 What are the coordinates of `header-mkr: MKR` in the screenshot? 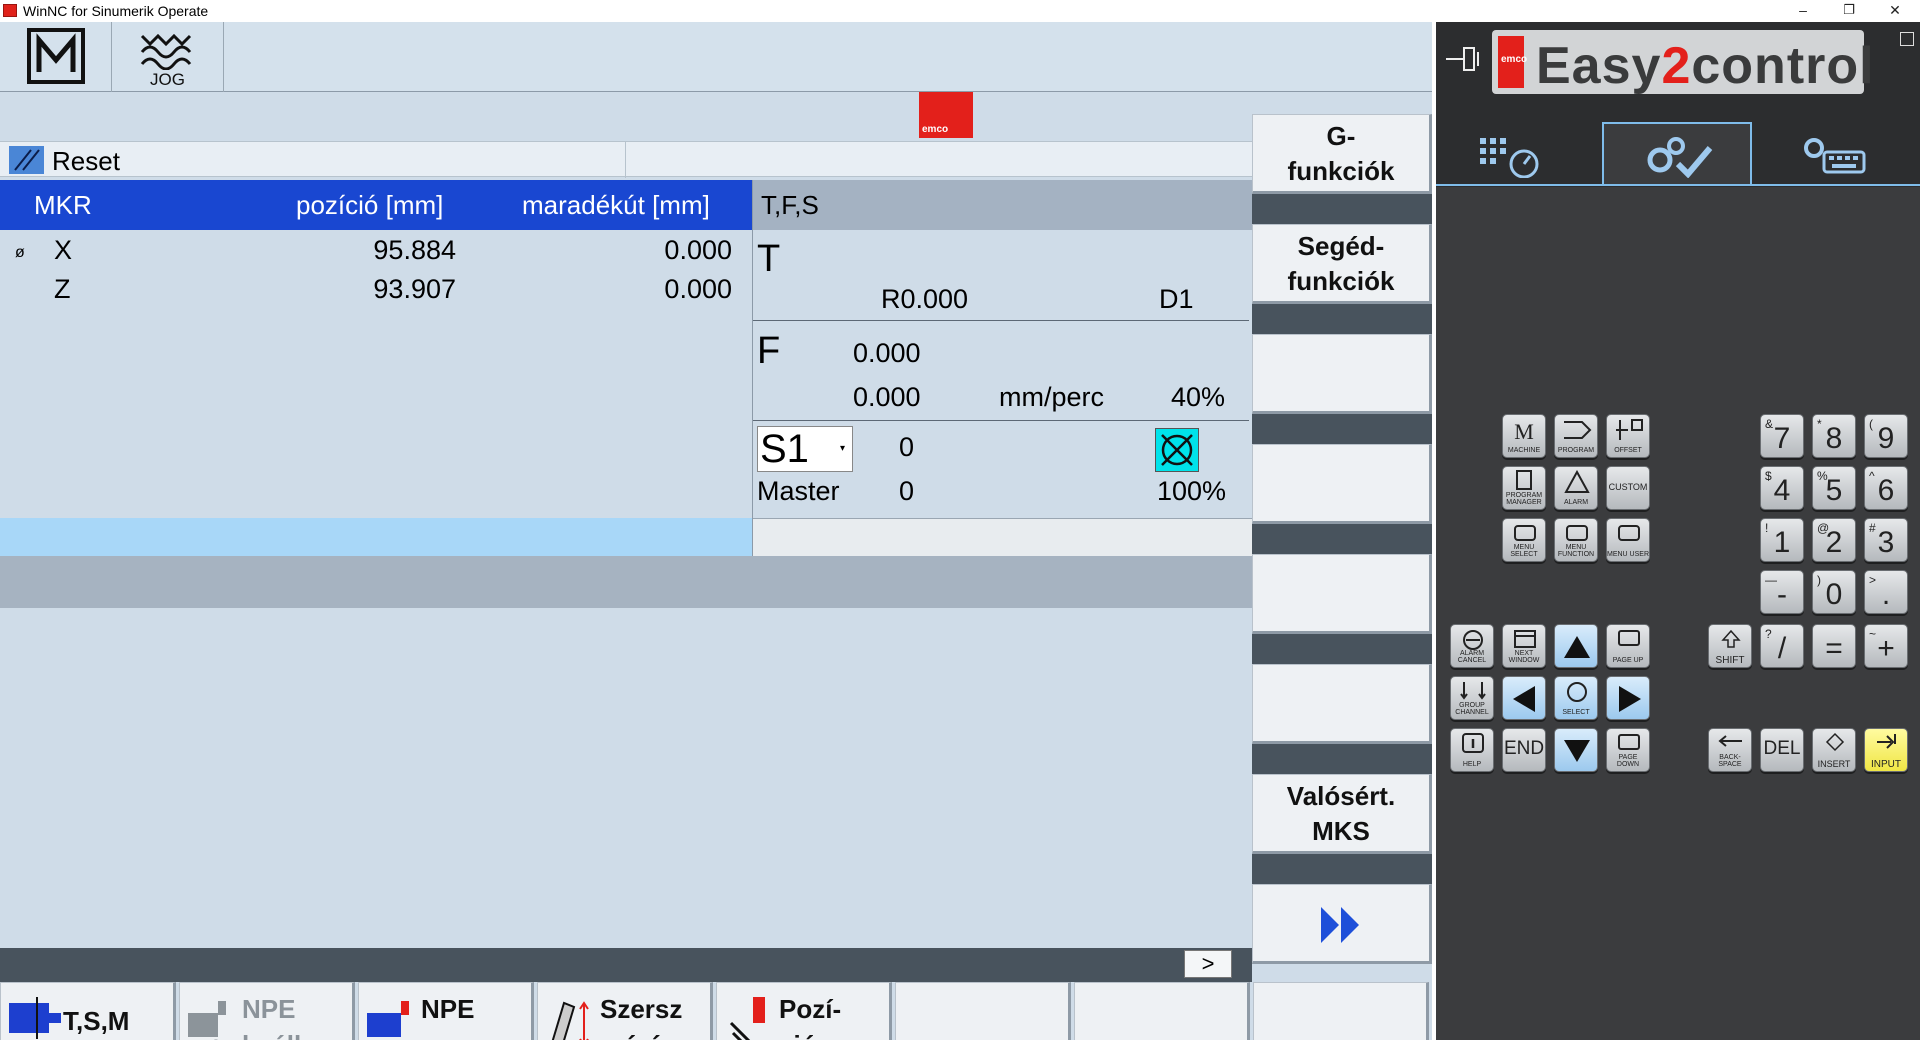 It's located at (63, 205).